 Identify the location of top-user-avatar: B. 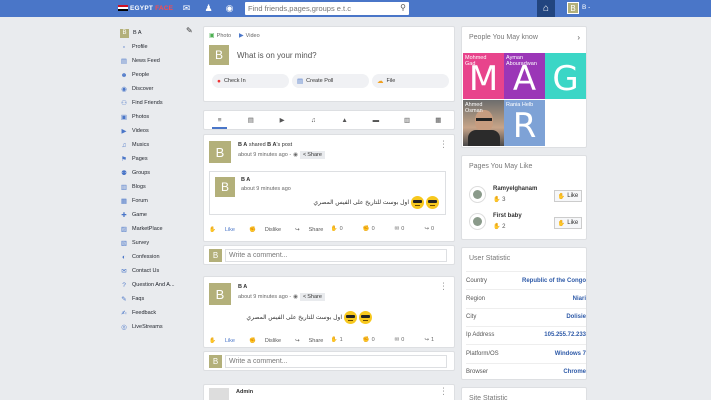
(573, 8).